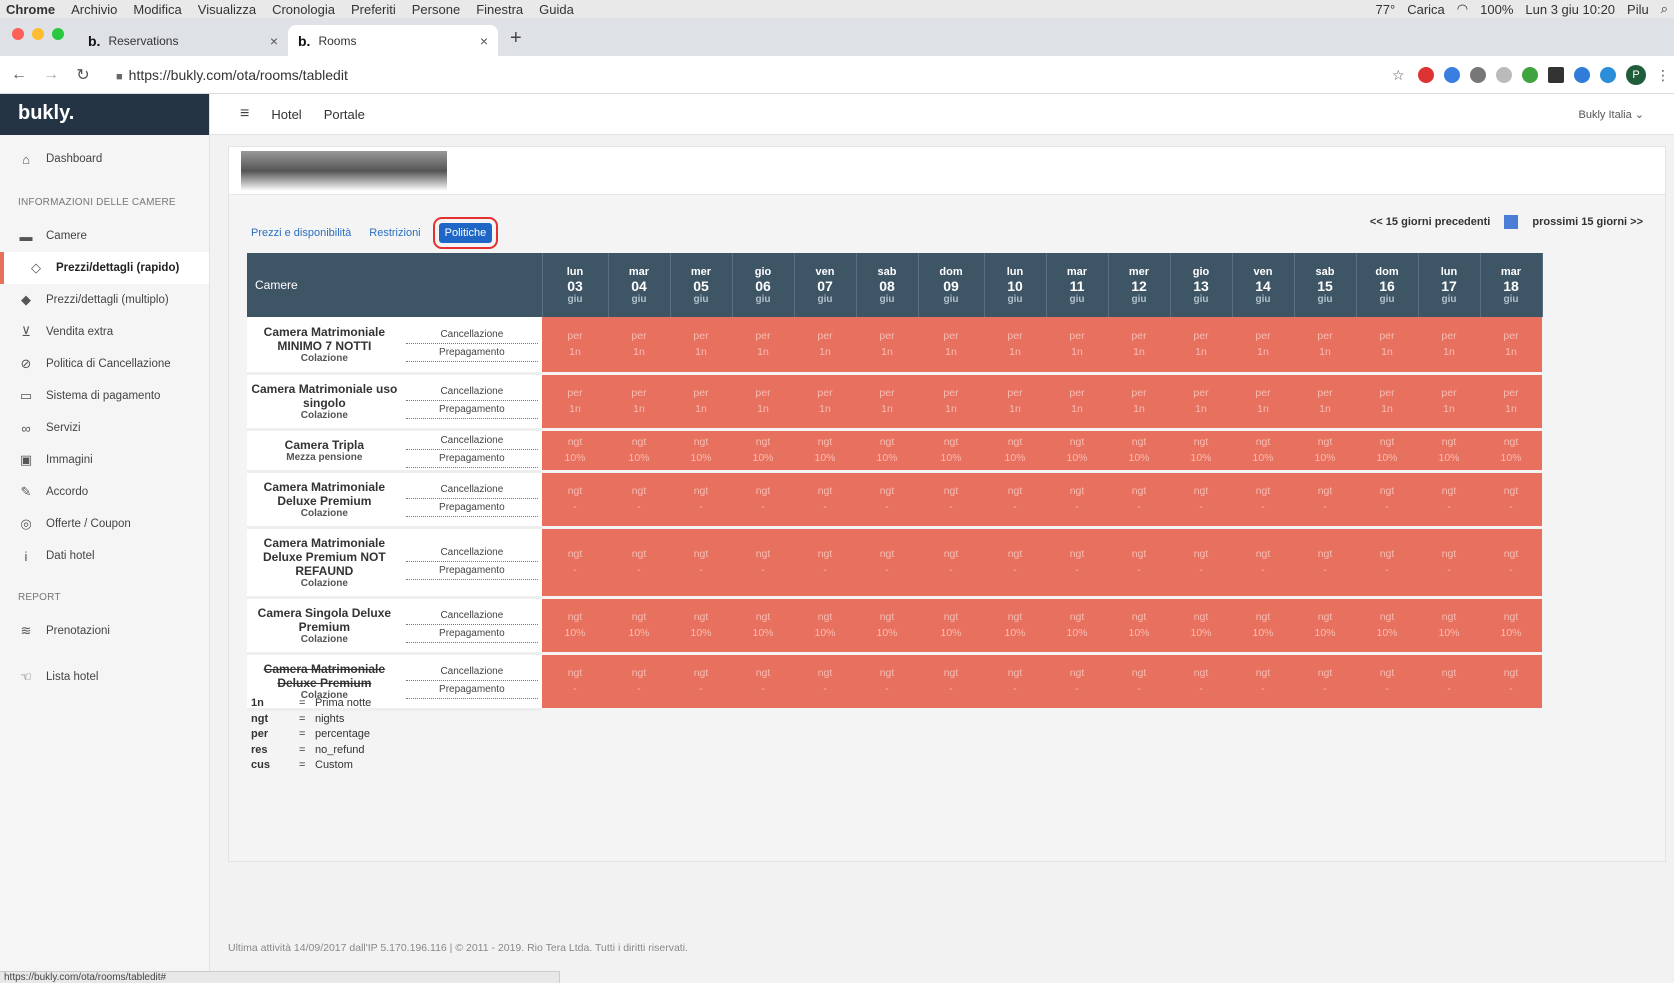 The width and height of the screenshot is (1674, 983). I want to click on next-15-days-link: prossimi 15 giorni >>, so click(1587, 222).